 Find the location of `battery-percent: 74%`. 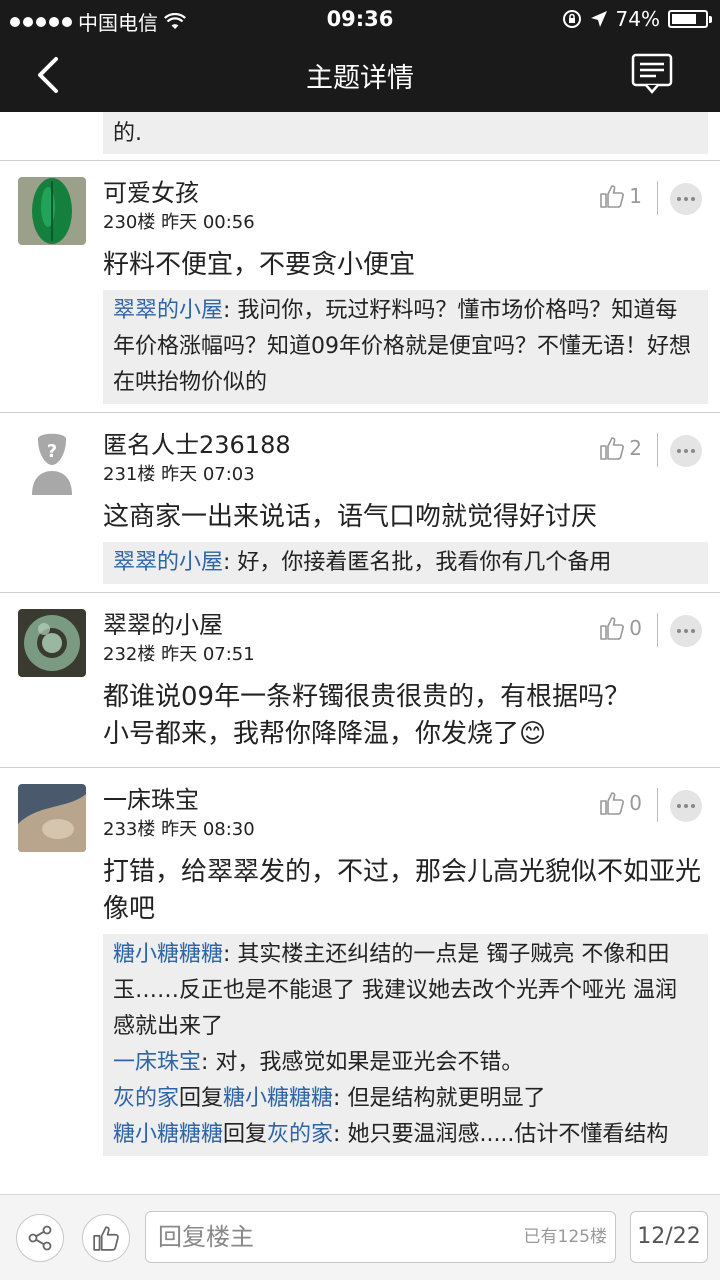

battery-percent: 74% is located at coordinates (637, 19).